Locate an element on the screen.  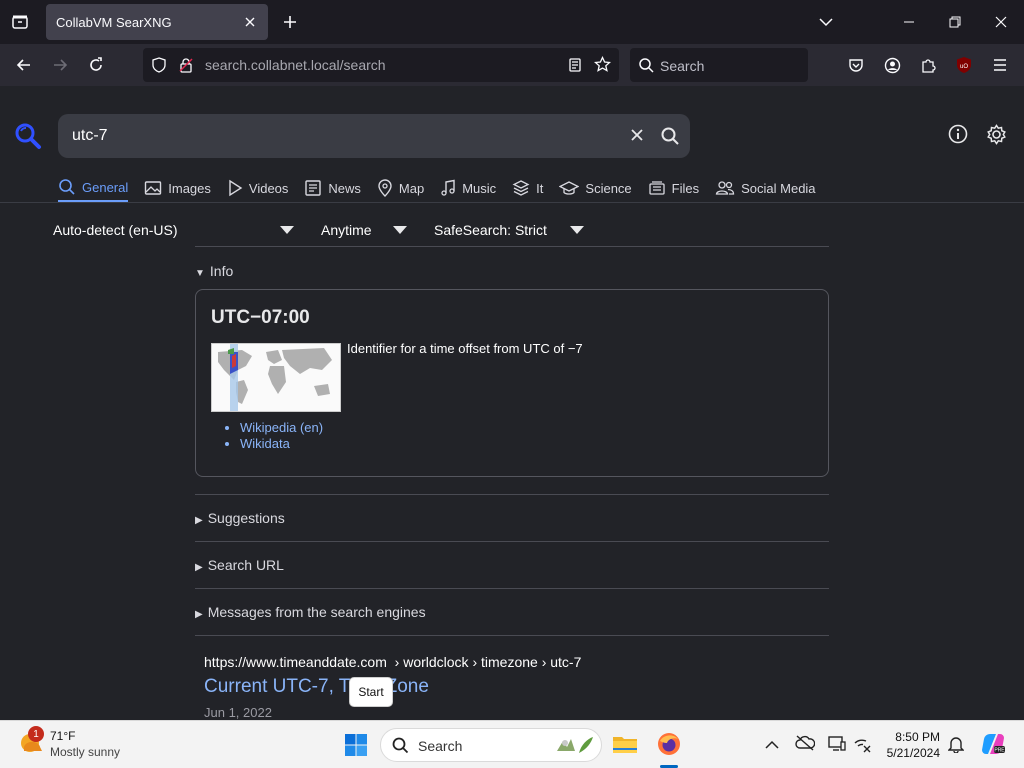
tab-map: Map is located at coordinates (400, 188).